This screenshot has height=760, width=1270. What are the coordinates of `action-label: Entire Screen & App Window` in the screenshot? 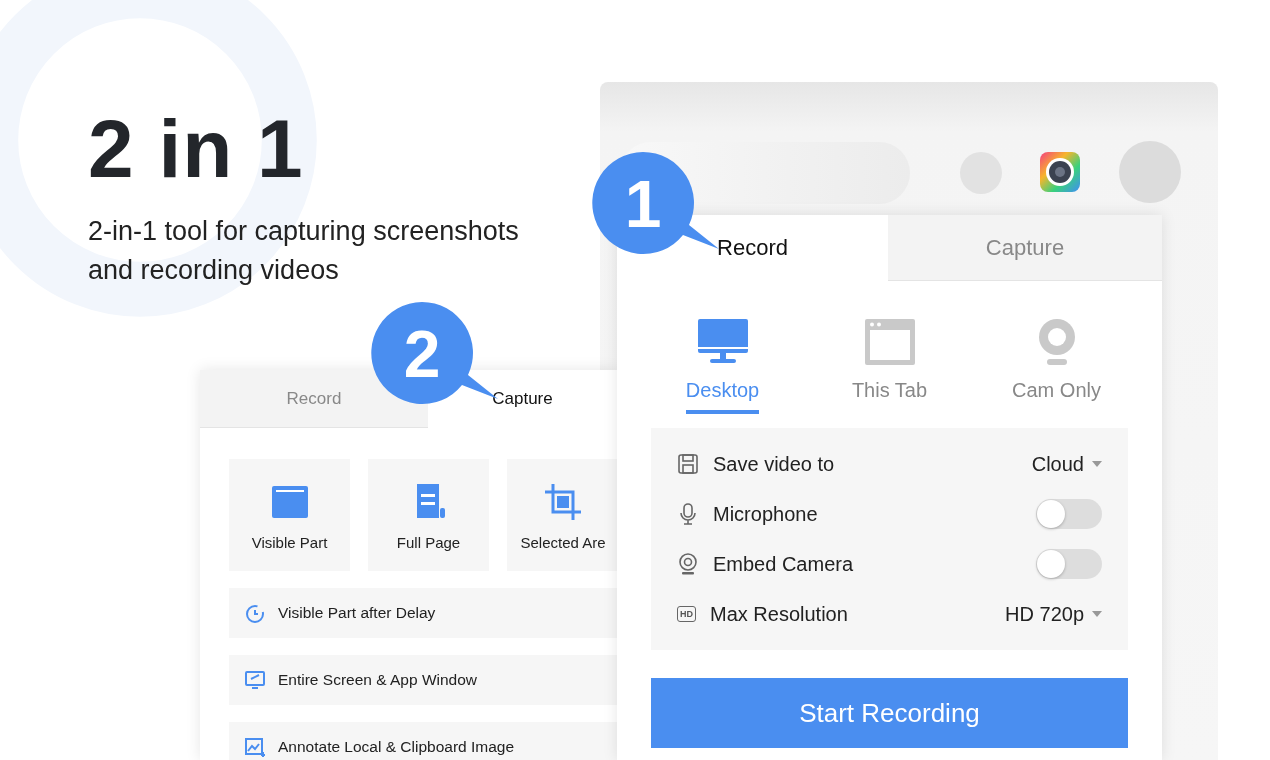 It's located at (378, 680).